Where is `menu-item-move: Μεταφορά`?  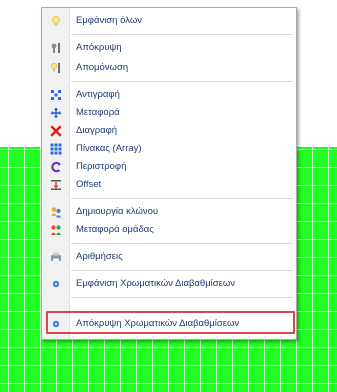 menu-item-move: Μεταφορά is located at coordinates (169, 113).